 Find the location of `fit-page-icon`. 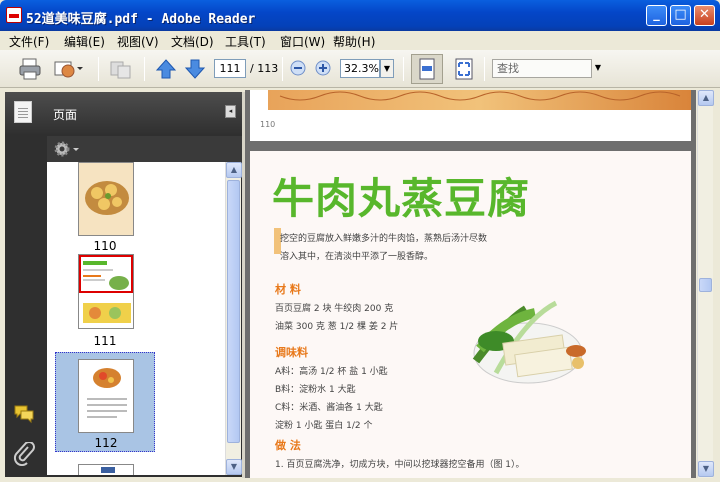

fit-page-icon is located at coordinates (464, 69).